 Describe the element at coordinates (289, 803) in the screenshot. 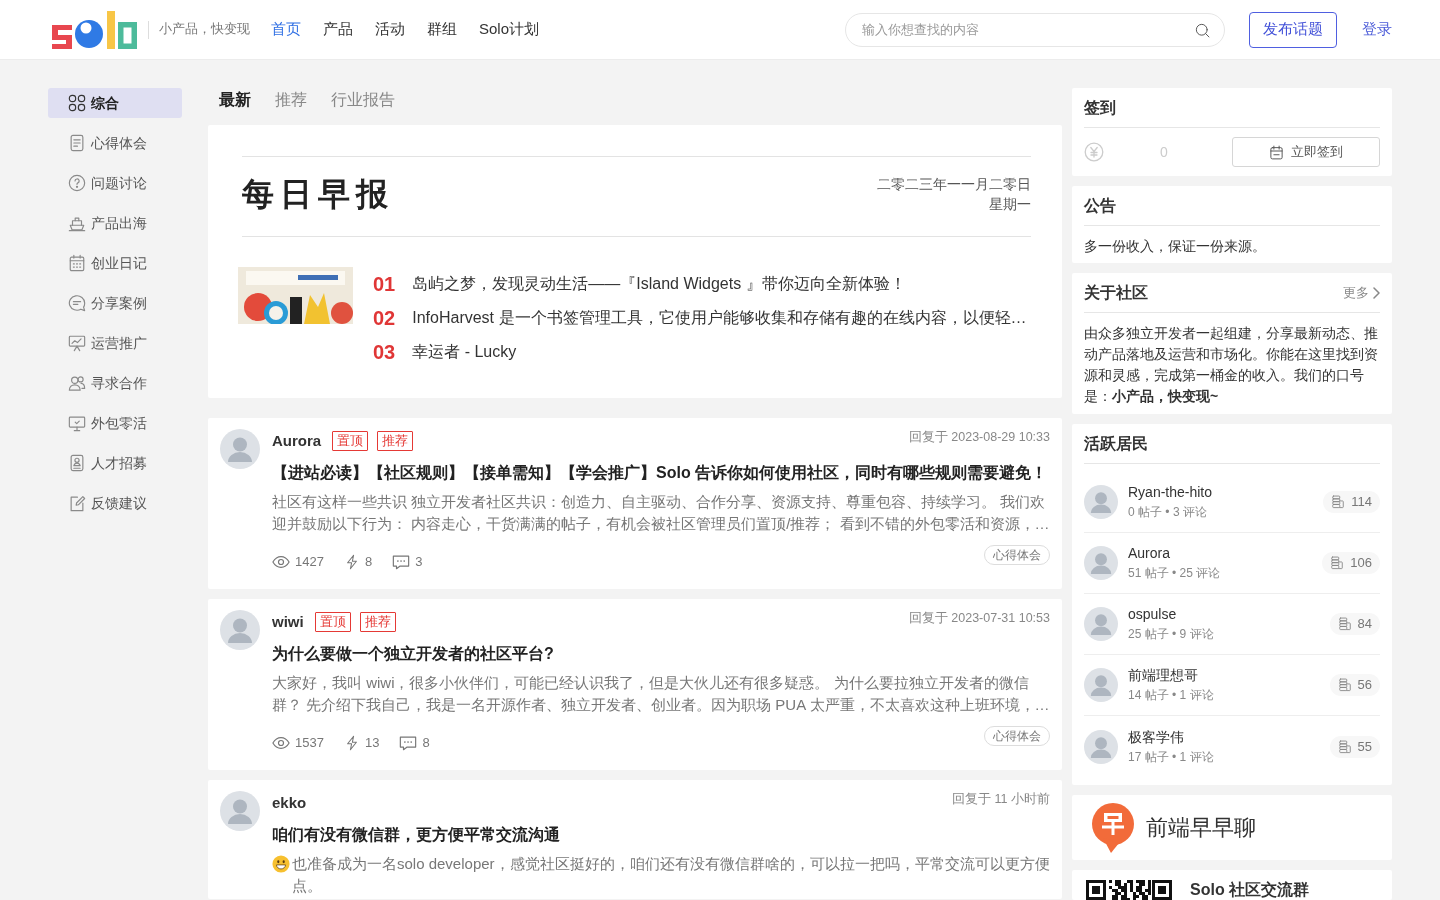

I see `author-name: ekko` at that location.